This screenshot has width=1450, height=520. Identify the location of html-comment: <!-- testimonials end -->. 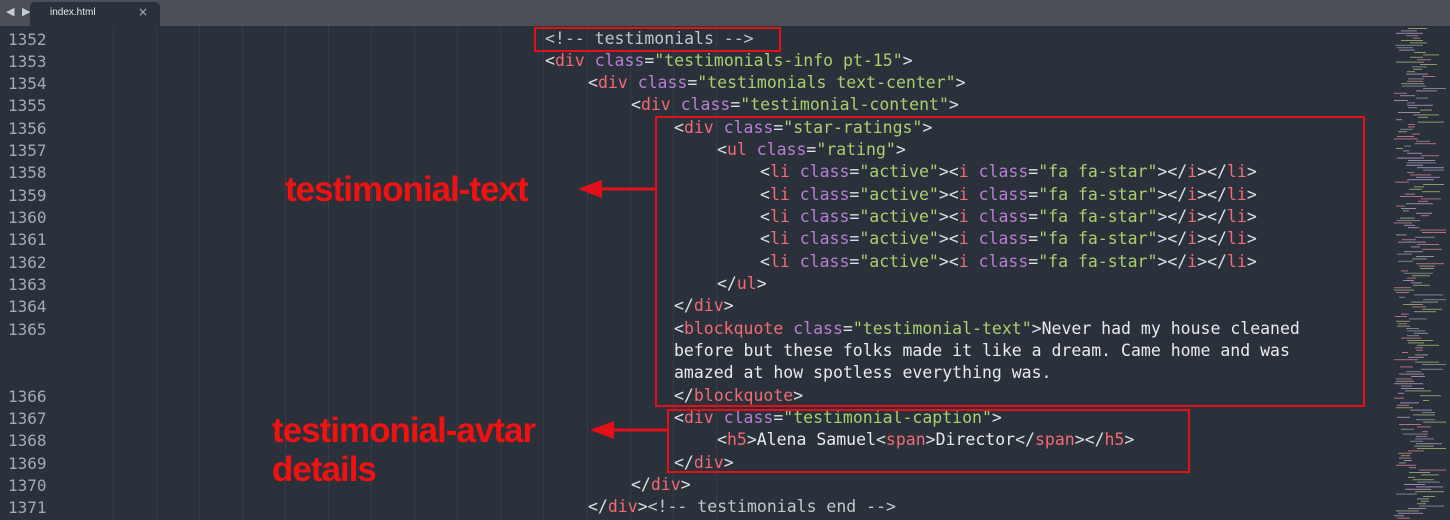
(771, 506).